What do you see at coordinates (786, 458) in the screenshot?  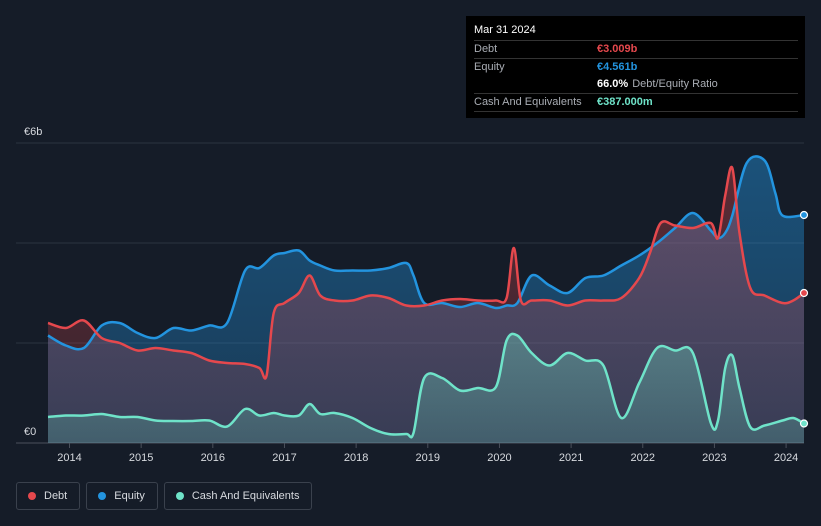 I see `x-tick-label: 2024` at bounding box center [786, 458].